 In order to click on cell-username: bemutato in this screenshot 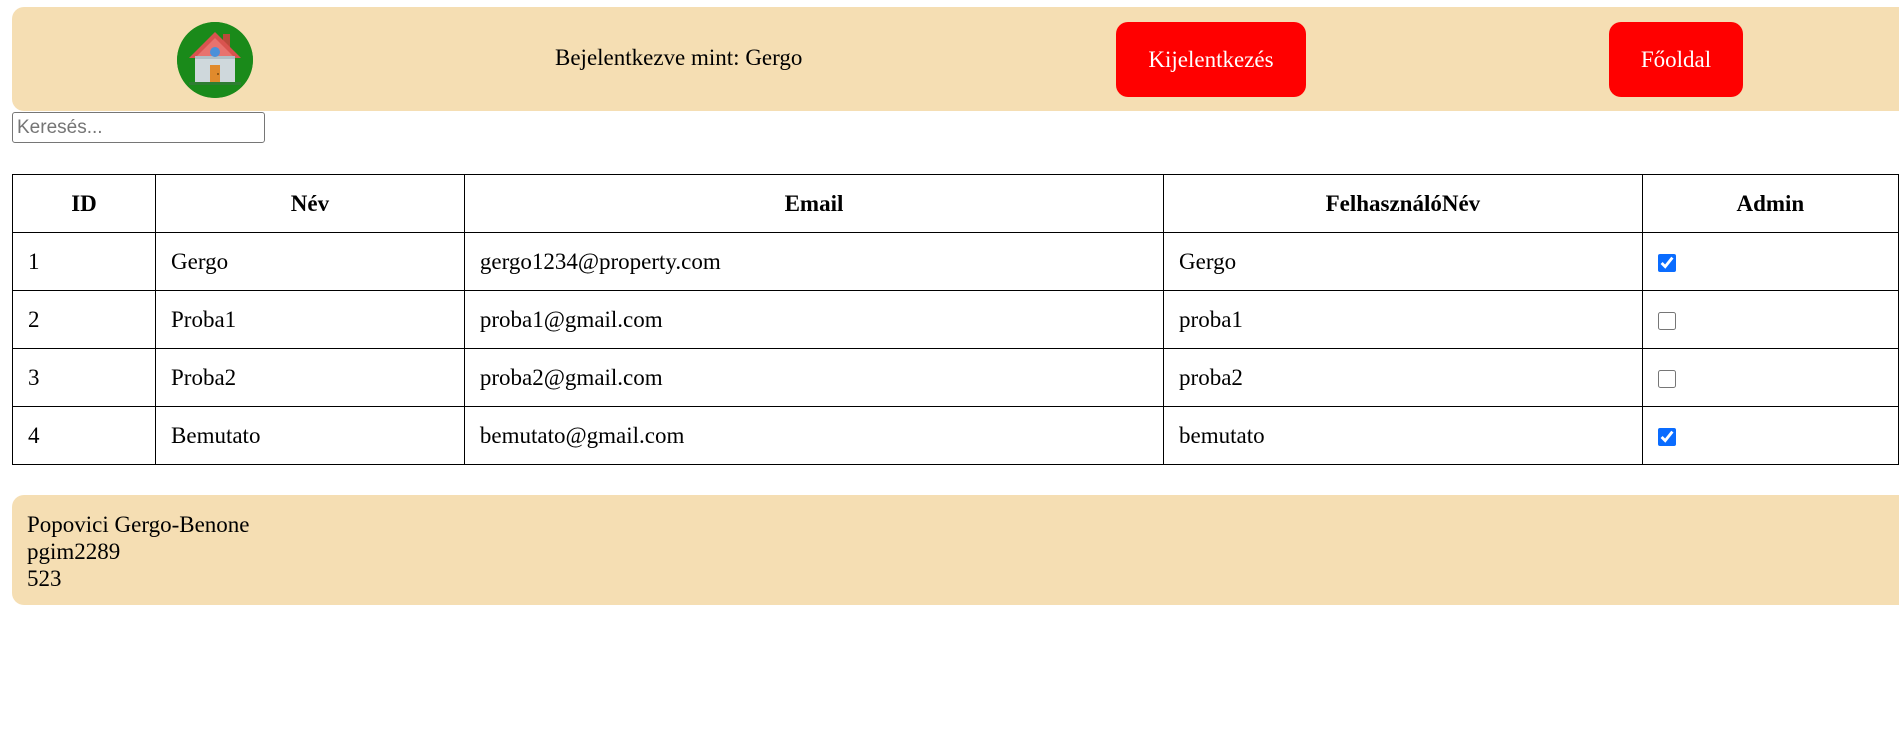, I will do `click(1403, 435)`.